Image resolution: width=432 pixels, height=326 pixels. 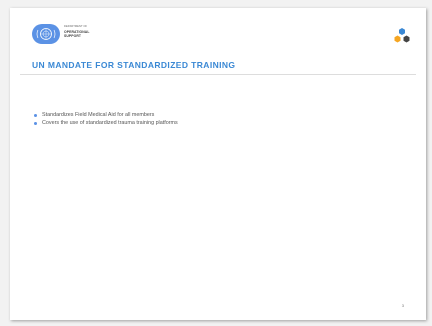 I want to click on un-emblem-icon, so click(x=46, y=34).